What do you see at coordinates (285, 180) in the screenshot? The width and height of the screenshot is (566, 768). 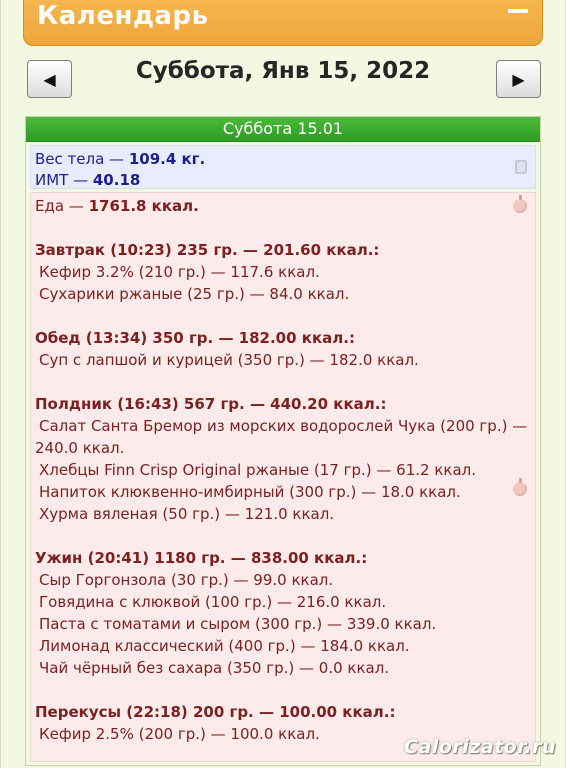 I see `bmi-line: ИМТ — 40.18` at bounding box center [285, 180].